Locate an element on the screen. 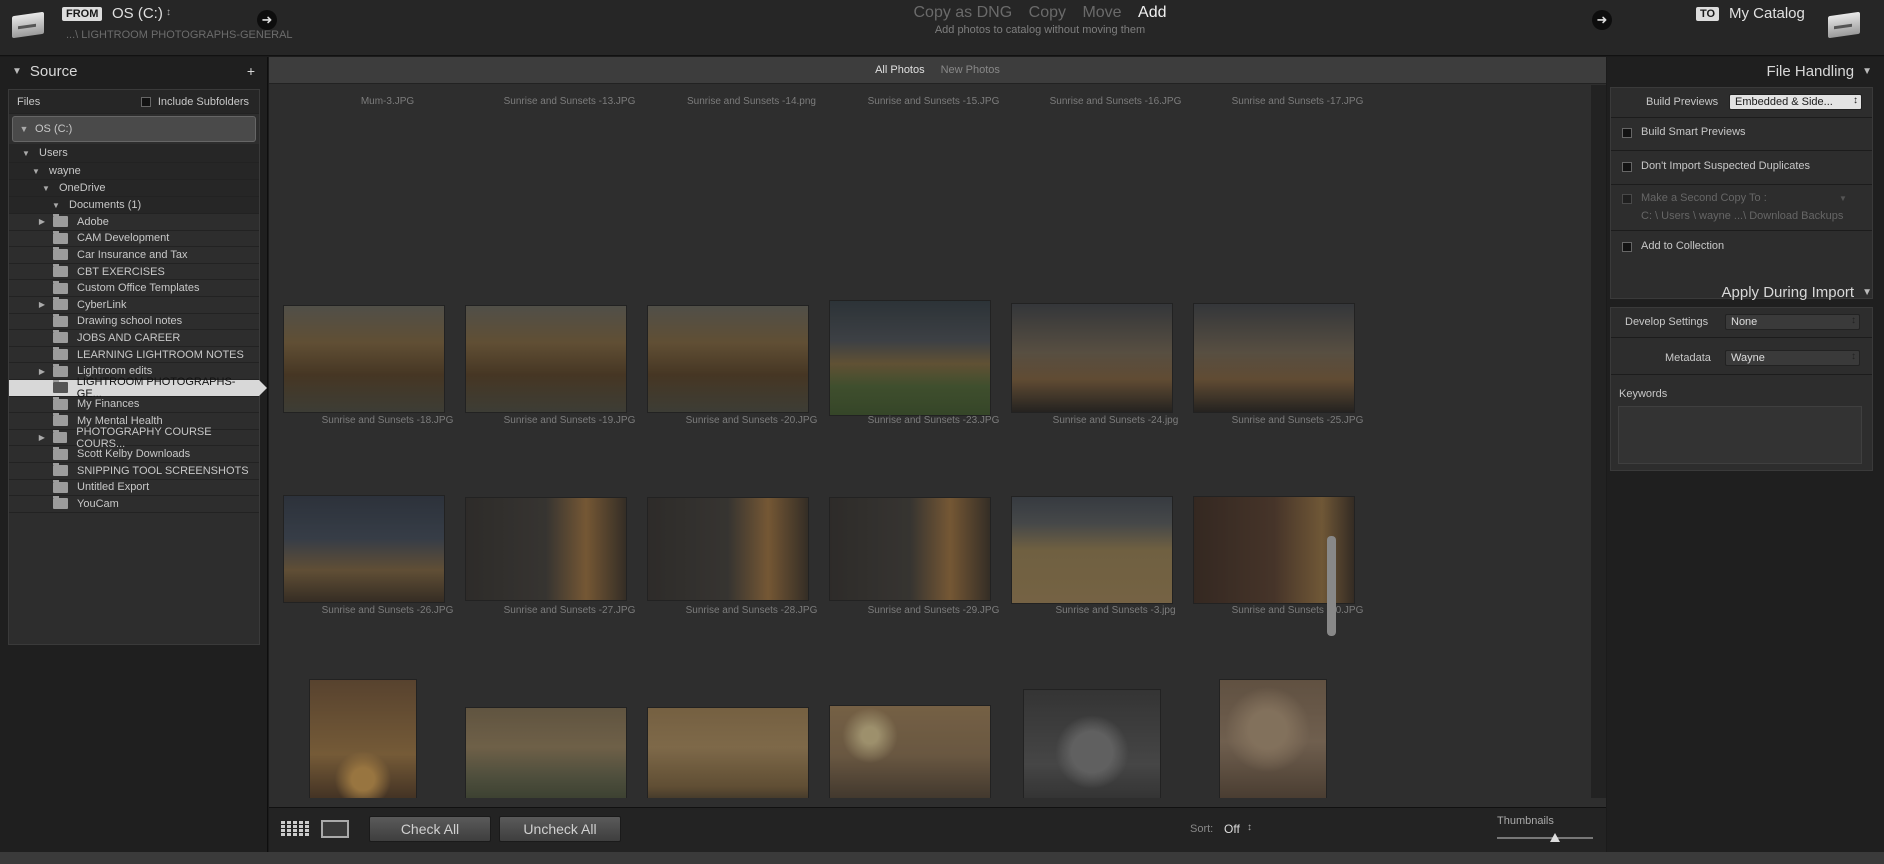 The image size is (1884, 864). loupe-view-icon is located at coordinates (335, 829).